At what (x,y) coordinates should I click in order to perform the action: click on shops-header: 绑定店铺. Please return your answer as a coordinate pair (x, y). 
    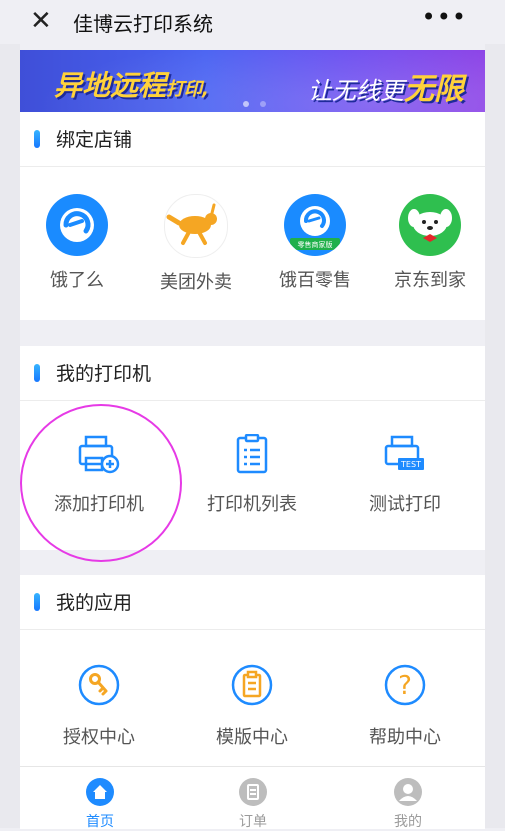
    Looking at the image, I should click on (252, 139).